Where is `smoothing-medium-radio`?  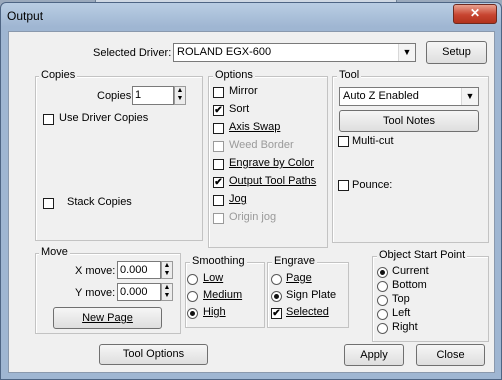
smoothing-medium-radio is located at coordinates (192, 296).